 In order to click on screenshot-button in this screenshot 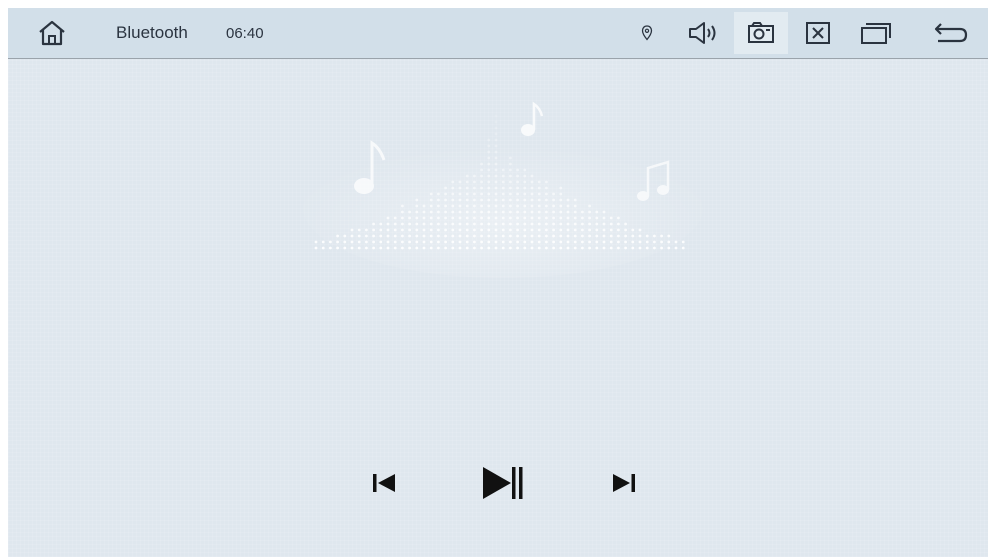, I will do `click(761, 33)`.